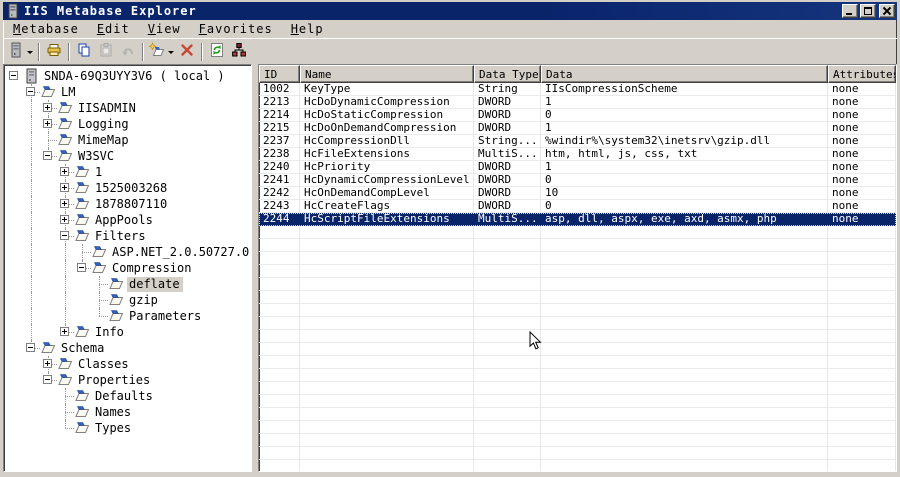 The width and height of the screenshot is (900, 477). Describe the element at coordinates (128, 252) in the screenshot. I see `tree-item-asp-net-2-0-50727-0: ASP.NET_2.0.50727.0` at that location.